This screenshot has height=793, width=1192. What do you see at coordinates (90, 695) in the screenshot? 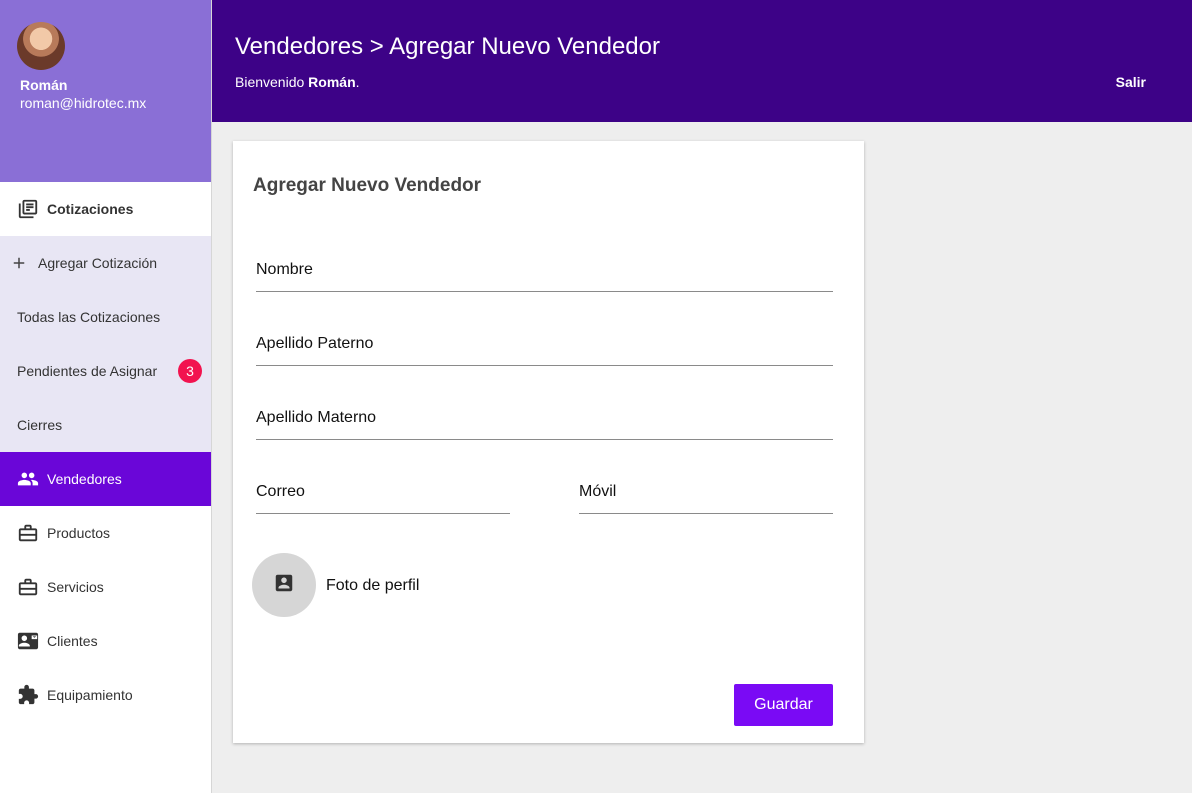
I see `sidebar-item-label: Equipamiento` at bounding box center [90, 695].